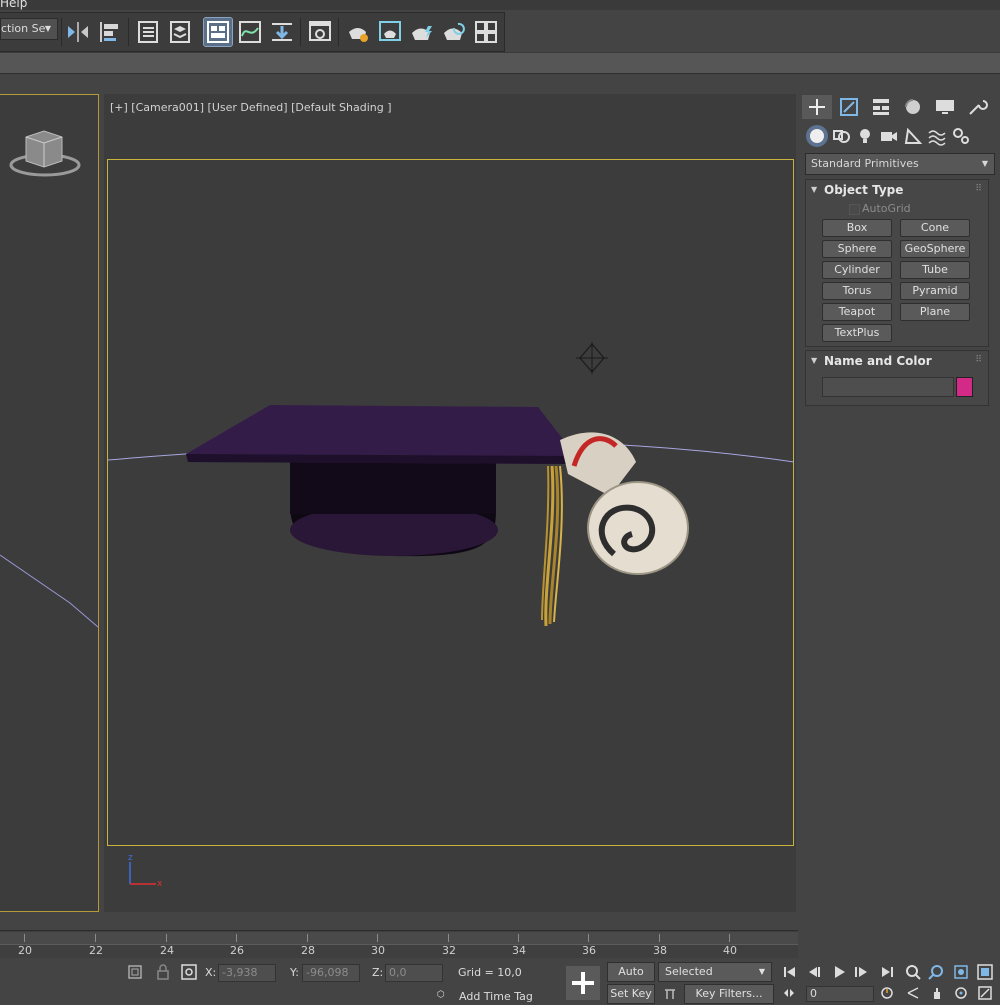  What do you see at coordinates (29, 29) in the screenshot?
I see `selection-set-dropdown: ction Se ▼` at bounding box center [29, 29].